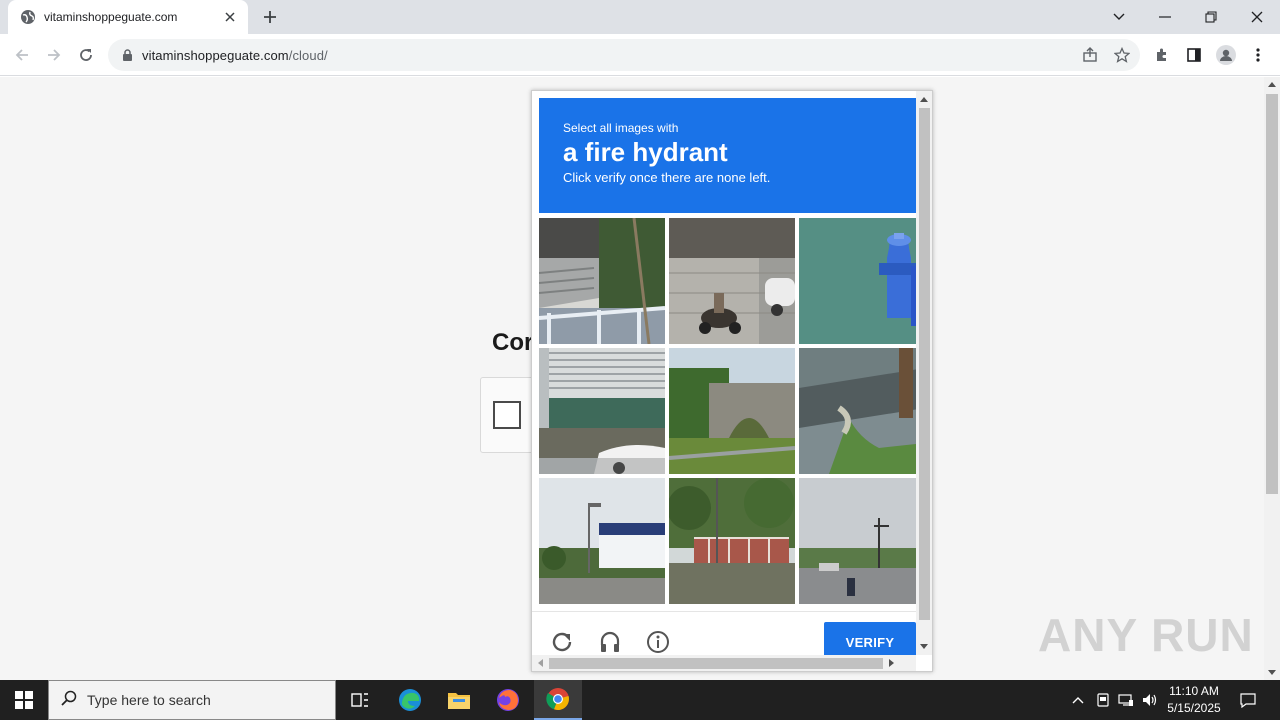  Describe the element at coordinates (1165, 17) in the screenshot. I see `minimize-icon` at that location.